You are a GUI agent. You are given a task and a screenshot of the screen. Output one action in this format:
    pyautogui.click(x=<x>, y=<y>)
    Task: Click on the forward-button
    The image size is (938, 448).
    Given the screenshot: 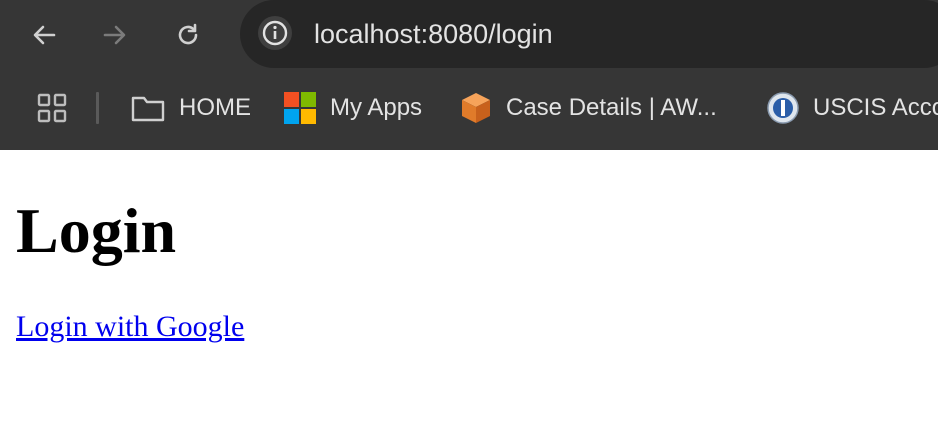 What is the action you would take?
    pyautogui.click(x=115, y=35)
    